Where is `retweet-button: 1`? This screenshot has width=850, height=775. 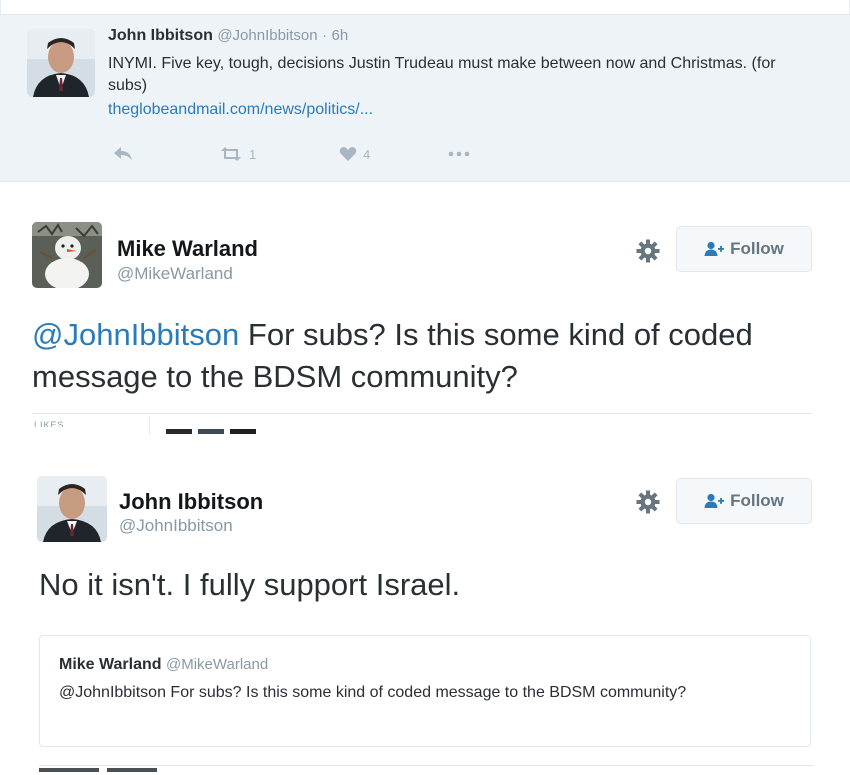 retweet-button: 1 is located at coordinates (237, 154).